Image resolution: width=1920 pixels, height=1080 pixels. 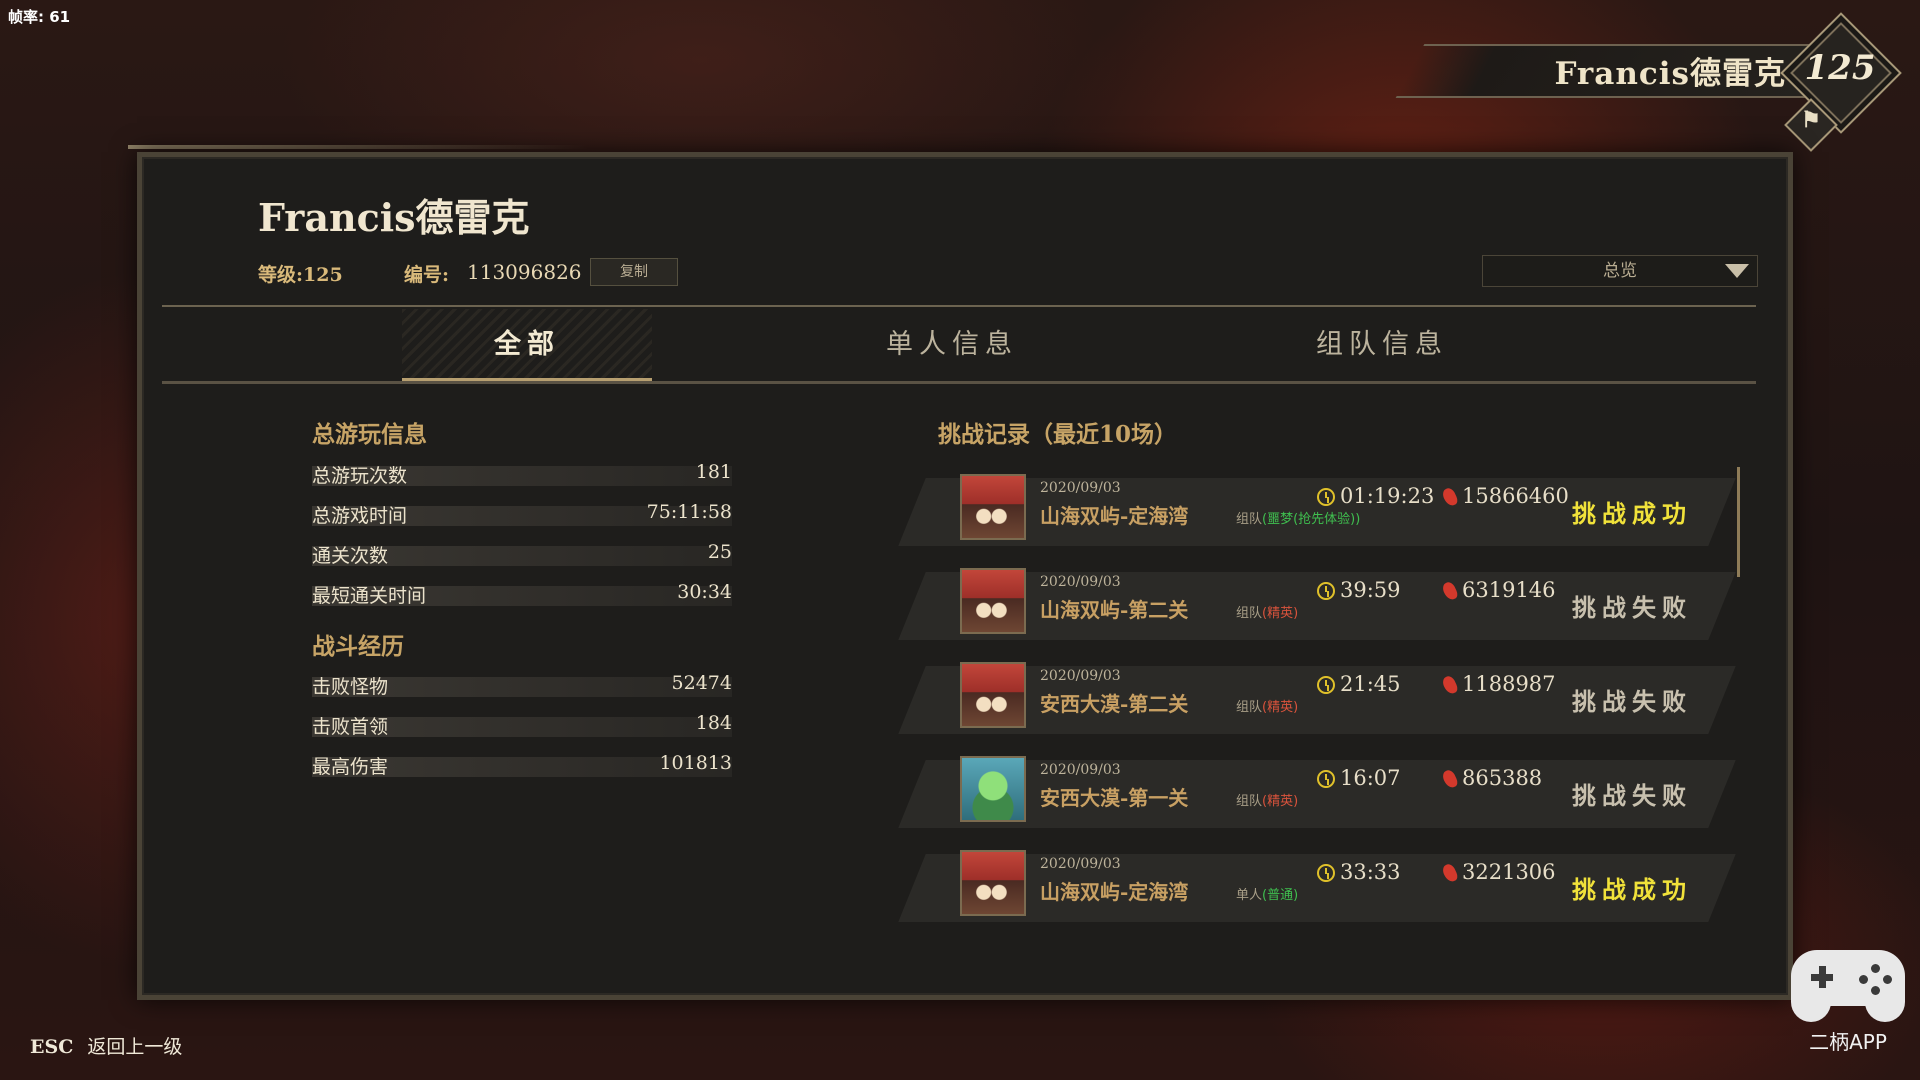 I want to click on esc-key-label: ESC, so click(x=52, y=1047).